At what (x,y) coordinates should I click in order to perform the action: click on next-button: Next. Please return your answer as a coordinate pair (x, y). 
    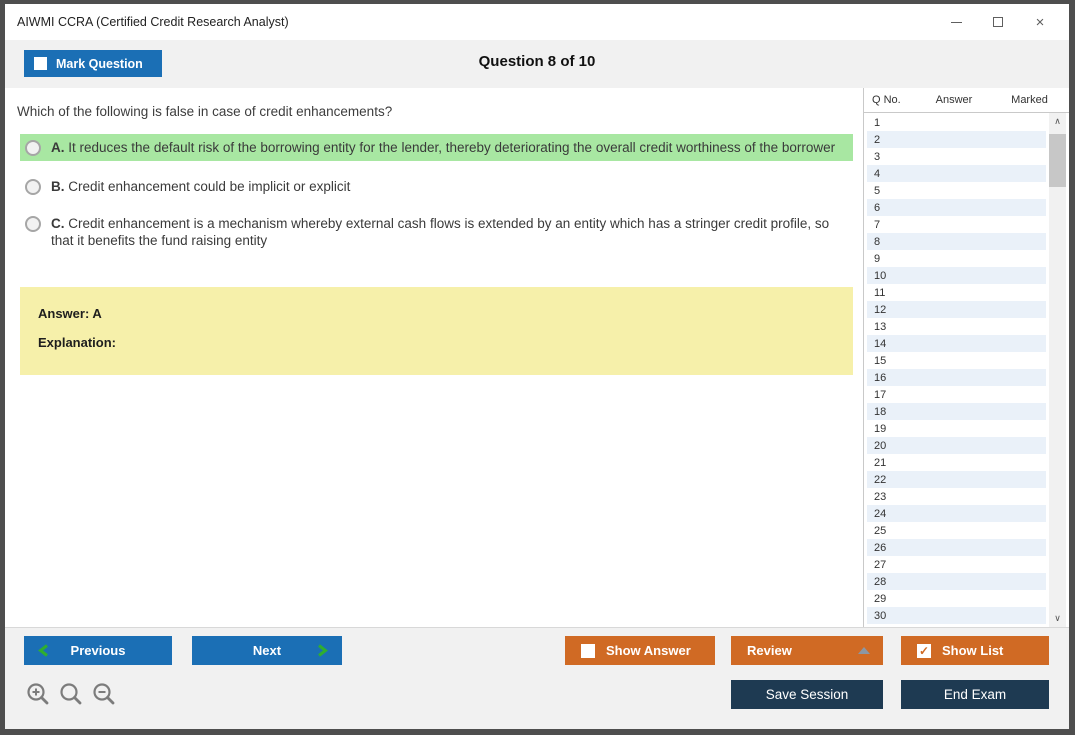
    Looking at the image, I should click on (267, 650).